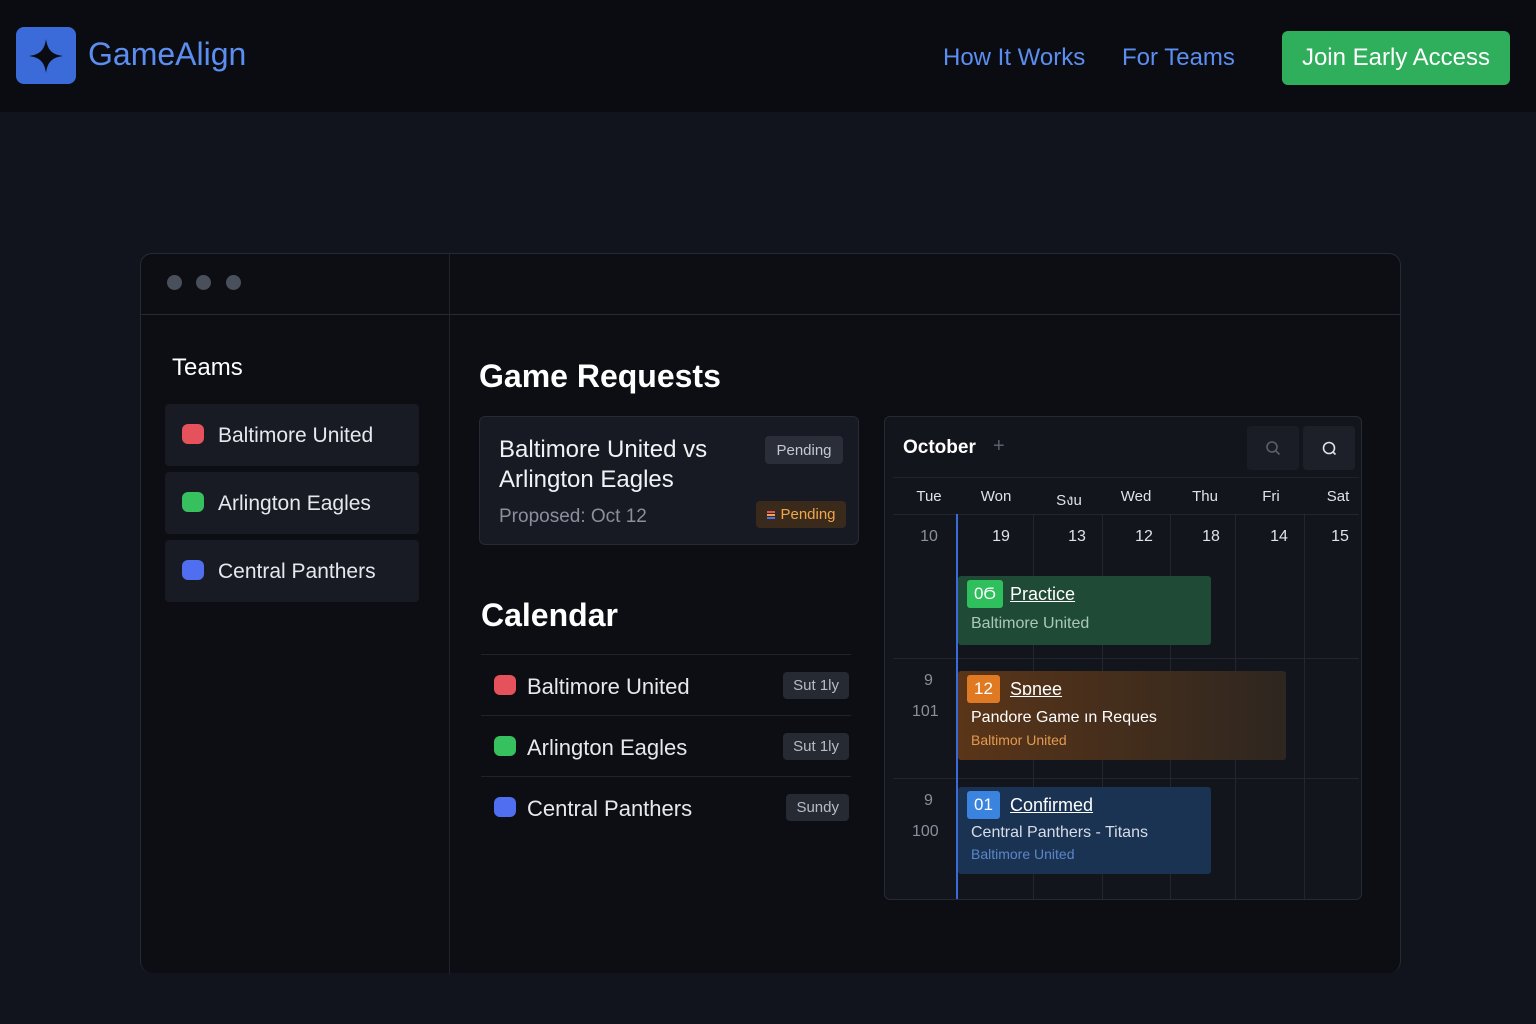 The height and width of the screenshot is (1024, 1536). Describe the element at coordinates (607, 747) in the screenshot. I see `calendar-row-label: Arlington Eagles` at that location.